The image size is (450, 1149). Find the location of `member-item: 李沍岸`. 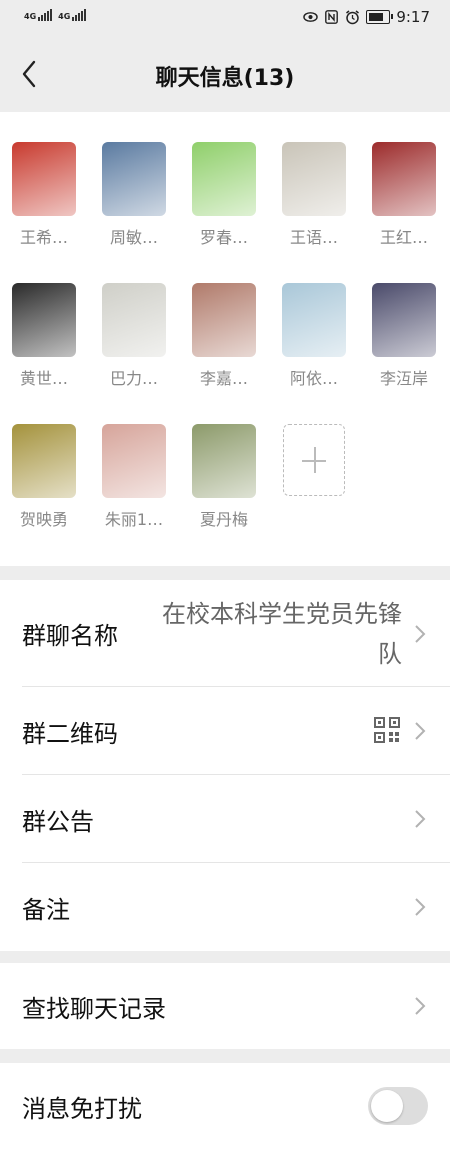

member-item: 李沍岸 is located at coordinates (404, 336).